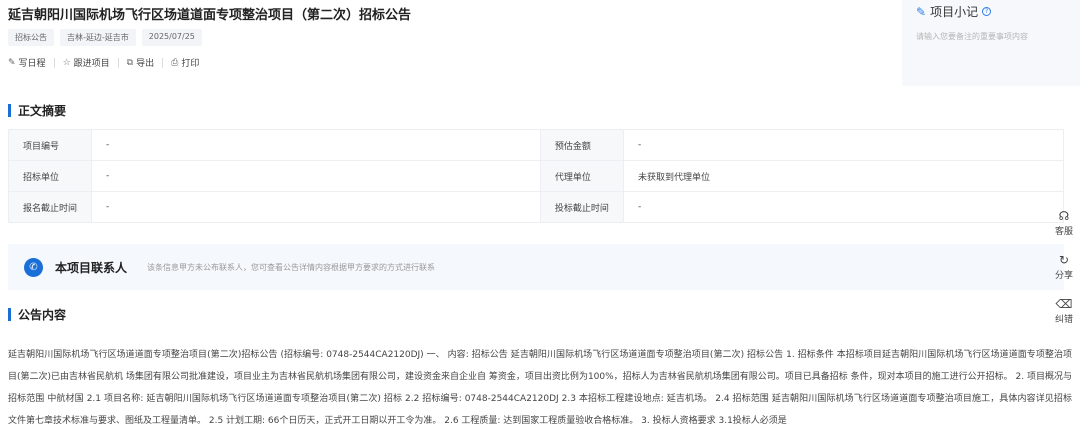 This screenshot has width=1080, height=435. I want to click on edit-icon: ✎, so click(921, 11).